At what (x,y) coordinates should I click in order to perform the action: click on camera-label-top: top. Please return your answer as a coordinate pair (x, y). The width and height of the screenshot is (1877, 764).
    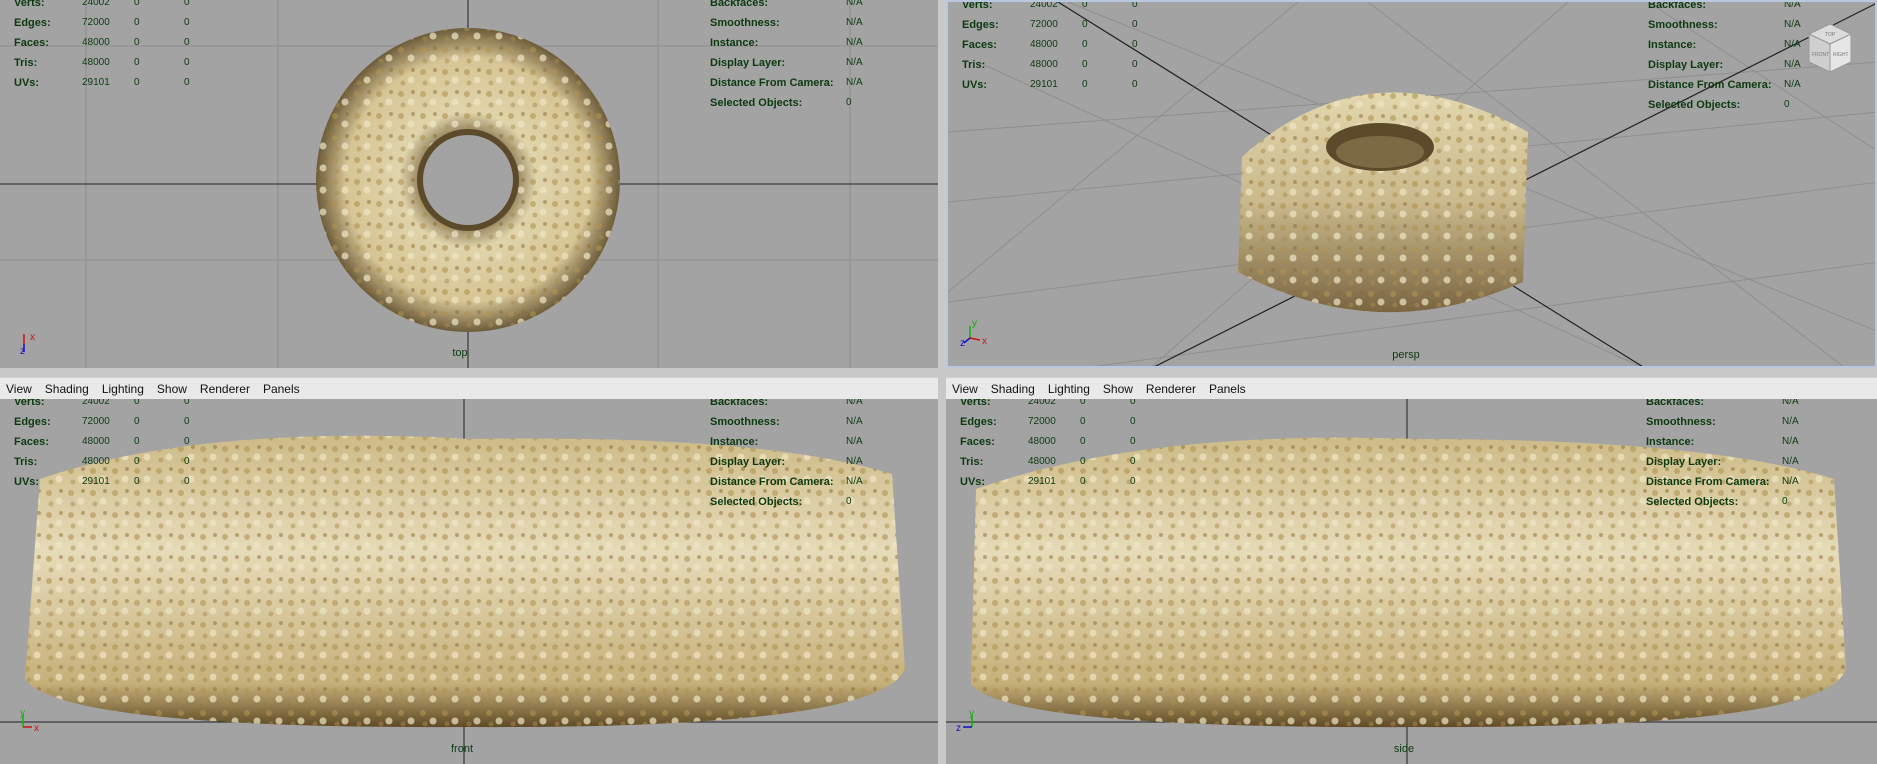
    Looking at the image, I should click on (460, 353).